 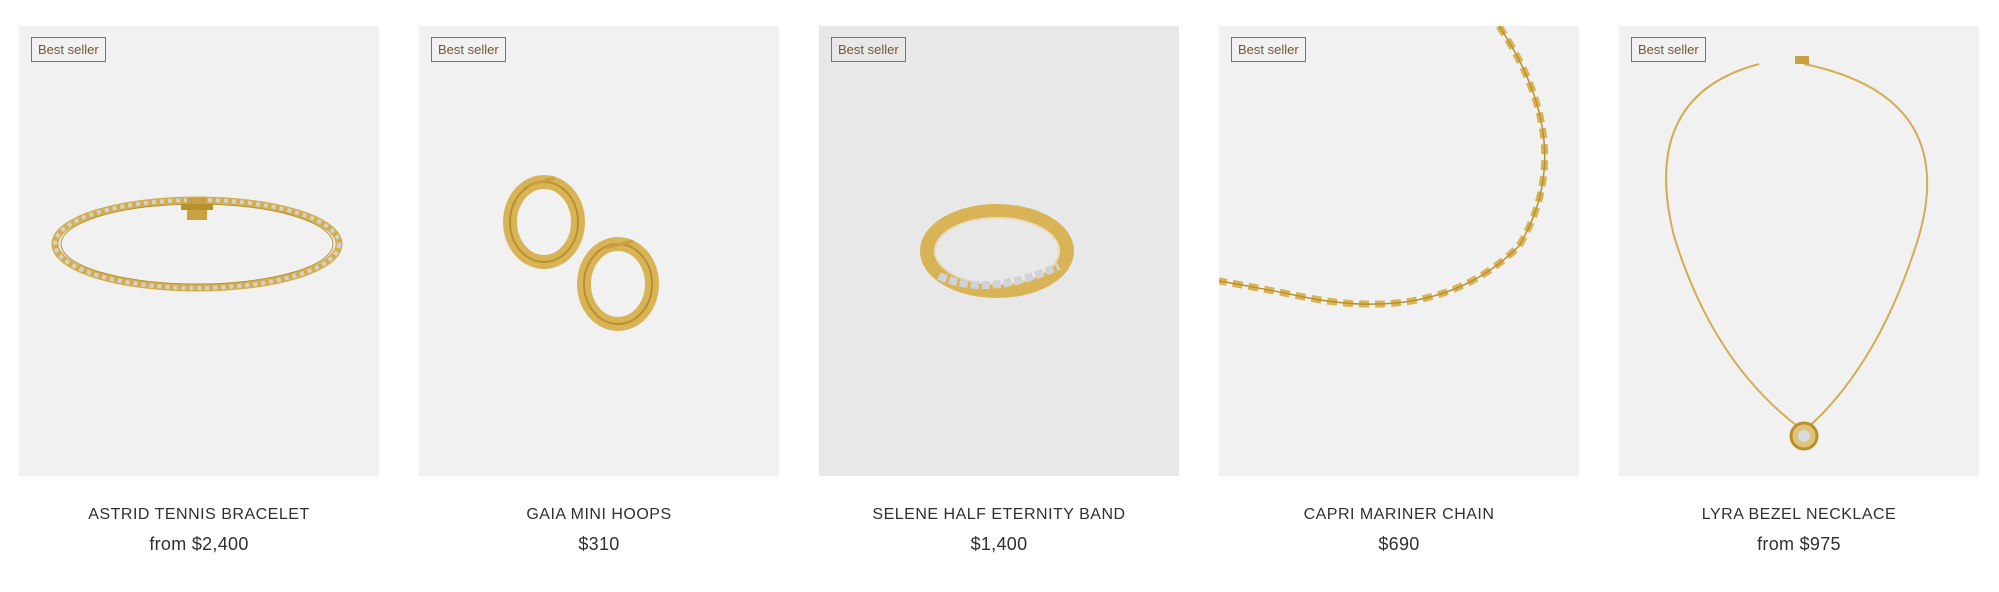 What do you see at coordinates (1799, 515) in the screenshot?
I see `product-name: LYRA BEZEL NECKLACE` at bounding box center [1799, 515].